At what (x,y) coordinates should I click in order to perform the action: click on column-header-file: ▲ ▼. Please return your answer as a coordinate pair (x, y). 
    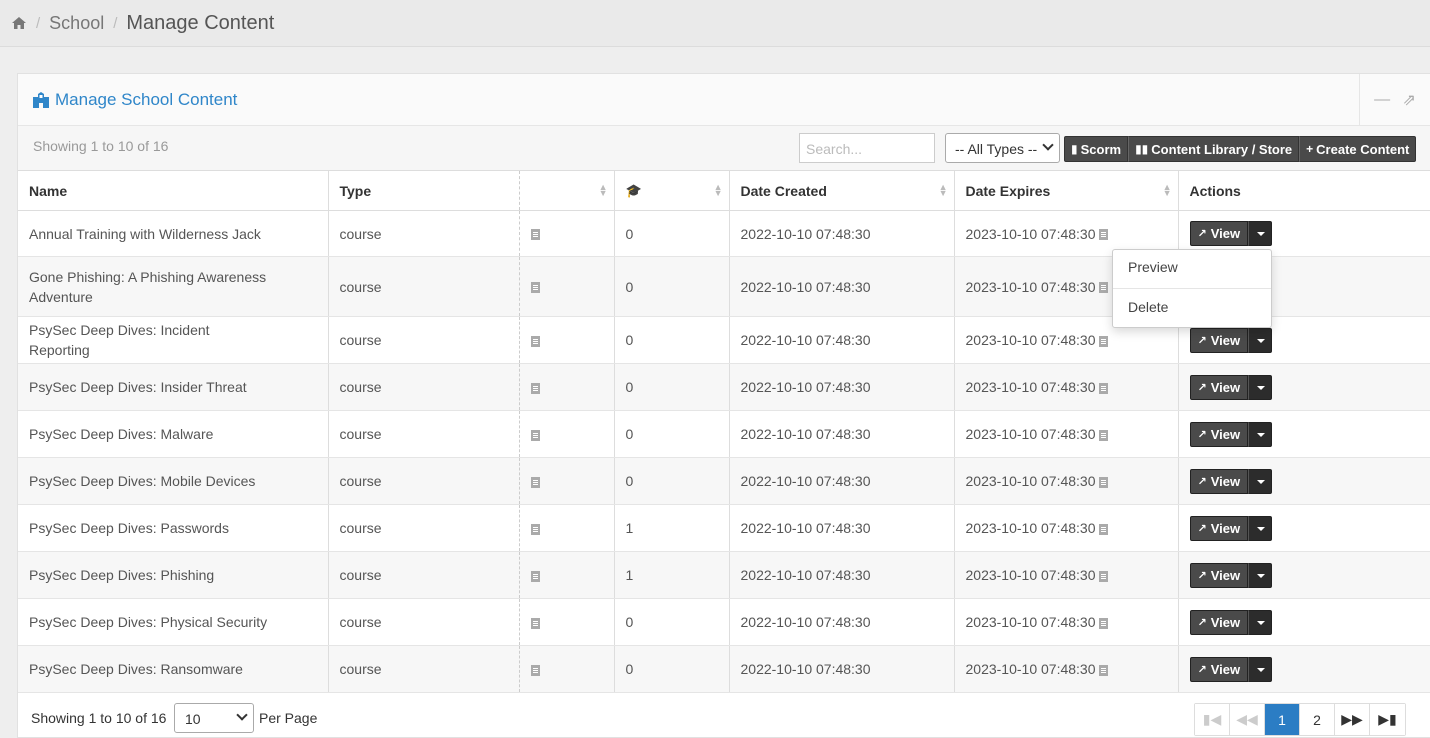
    Looking at the image, I should click on (567, 190).